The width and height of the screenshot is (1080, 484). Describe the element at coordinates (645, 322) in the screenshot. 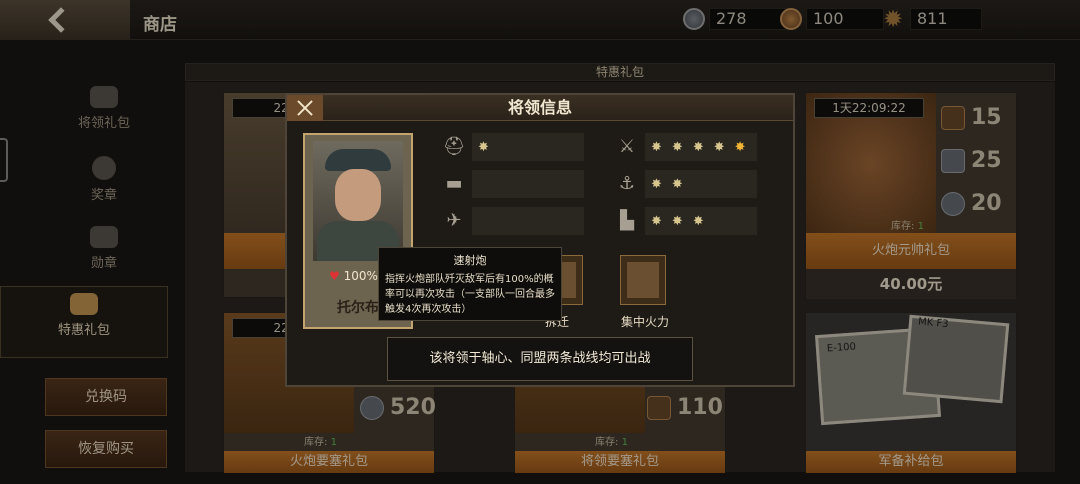

I see `skill-label: 集中火力` at that location.